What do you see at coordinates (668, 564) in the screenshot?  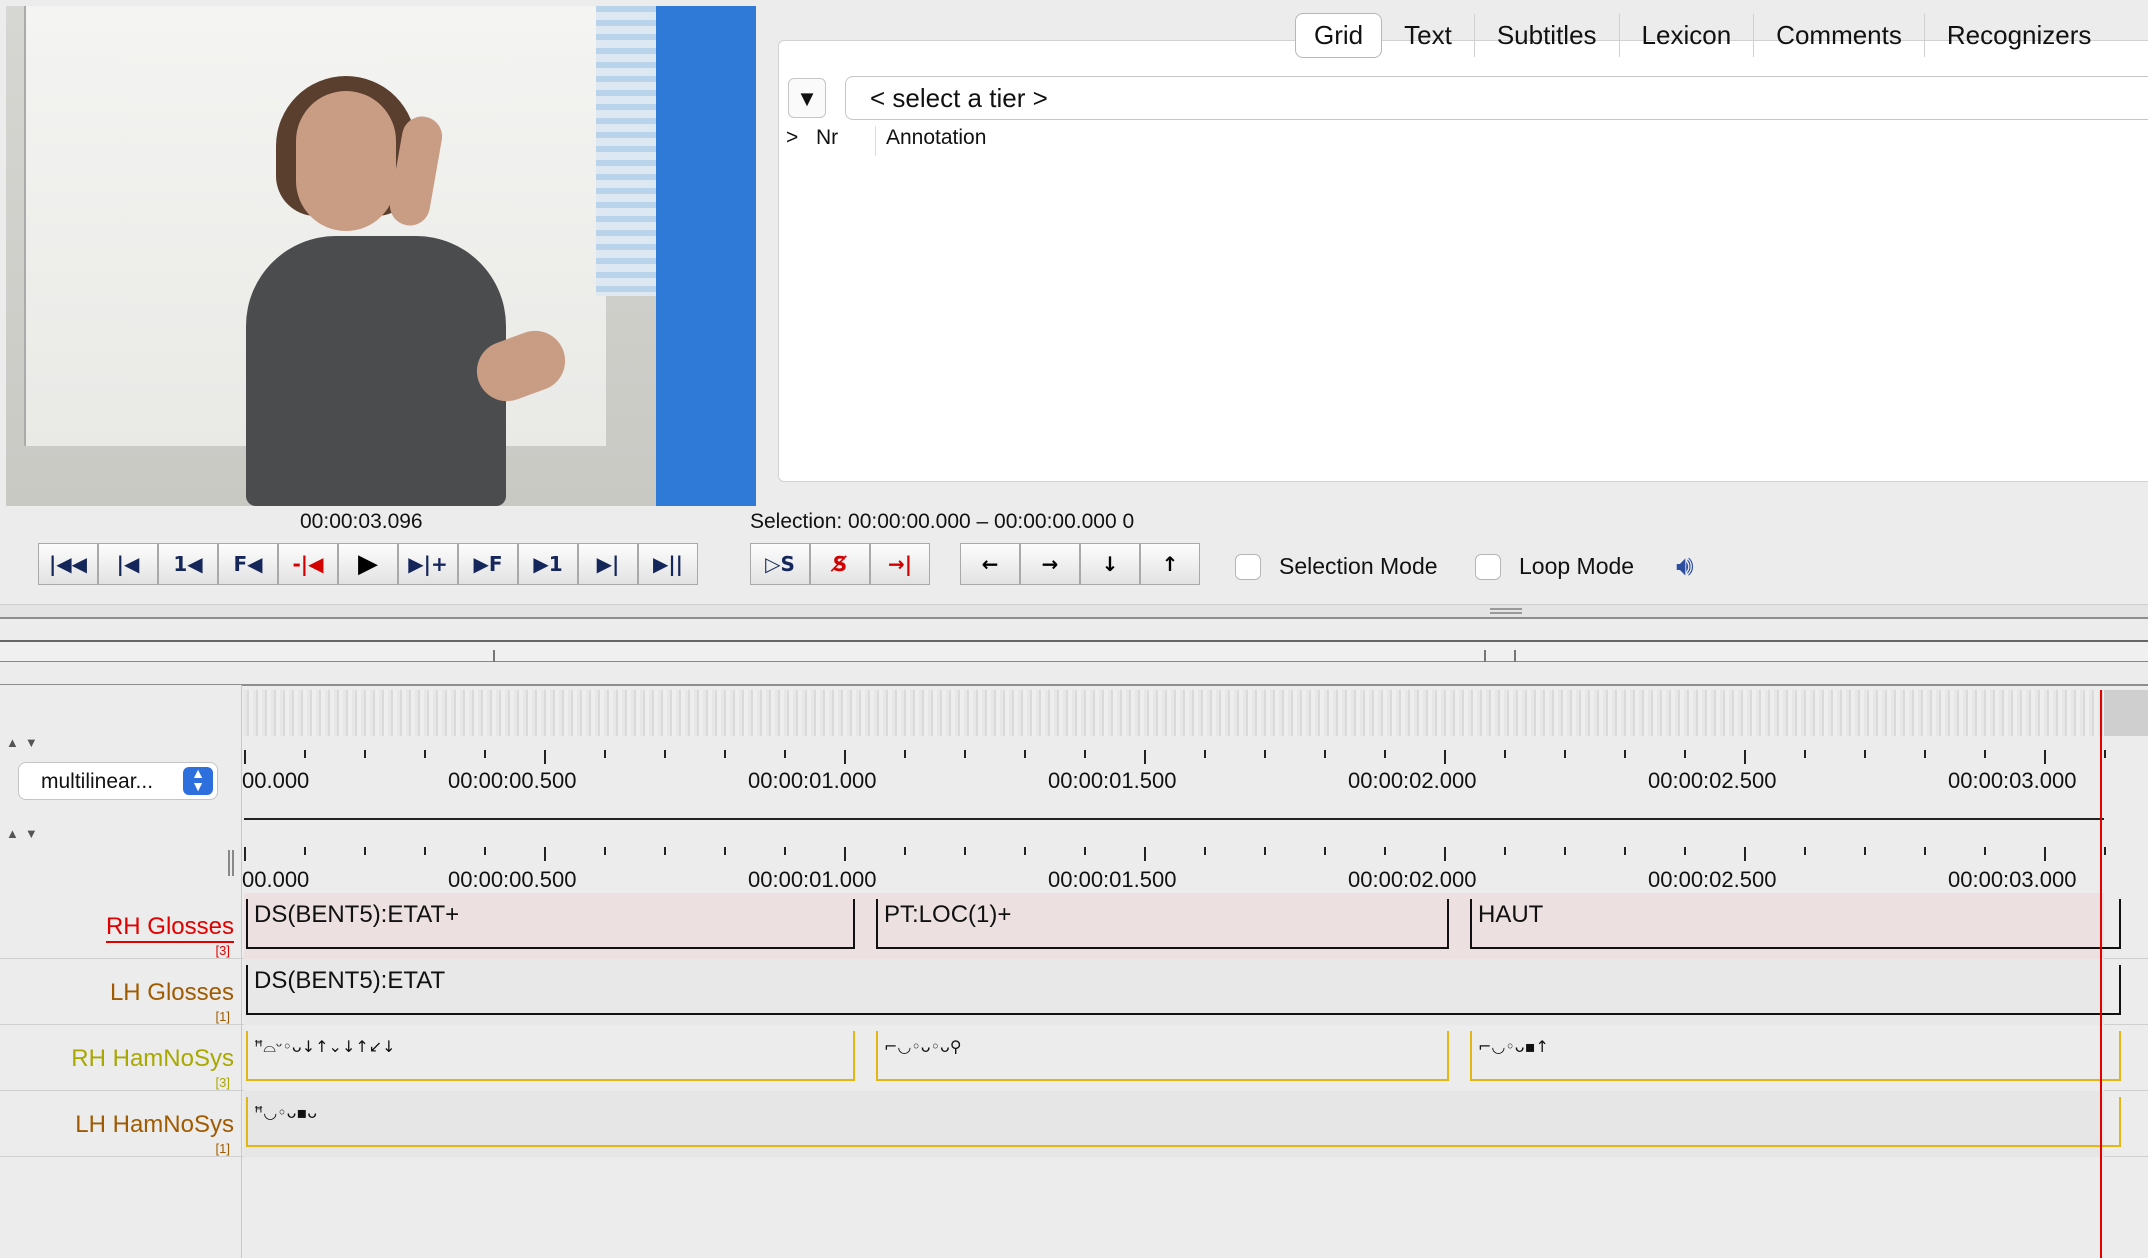 I see `go-to-end-button: ▶||` at bounding box center [668, 564].